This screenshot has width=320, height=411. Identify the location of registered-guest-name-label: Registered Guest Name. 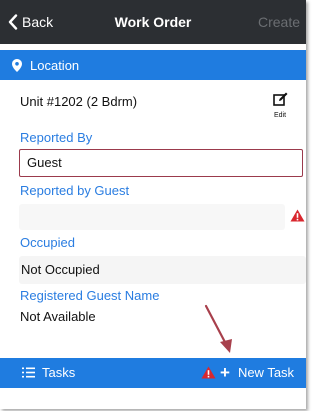
(90, 295).